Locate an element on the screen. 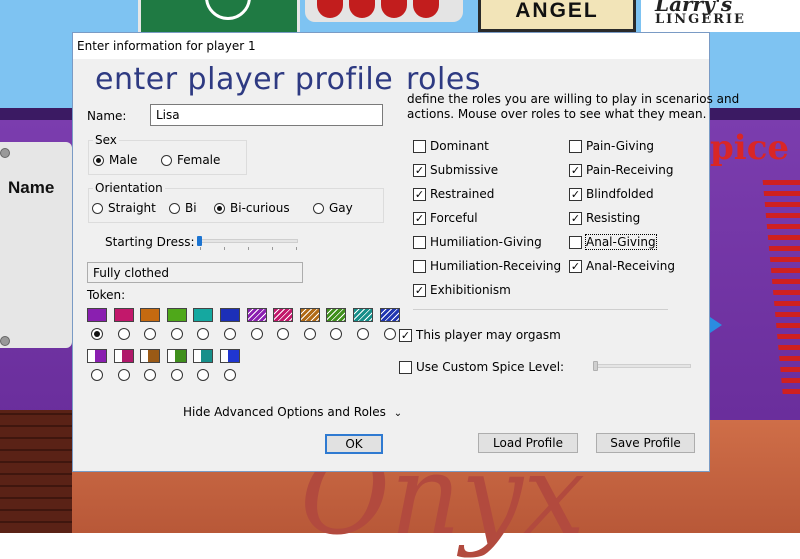 This screenshot has width=800, height=559. double-chevron-up-icon: ⌄ is located at coordinates (398, 413).